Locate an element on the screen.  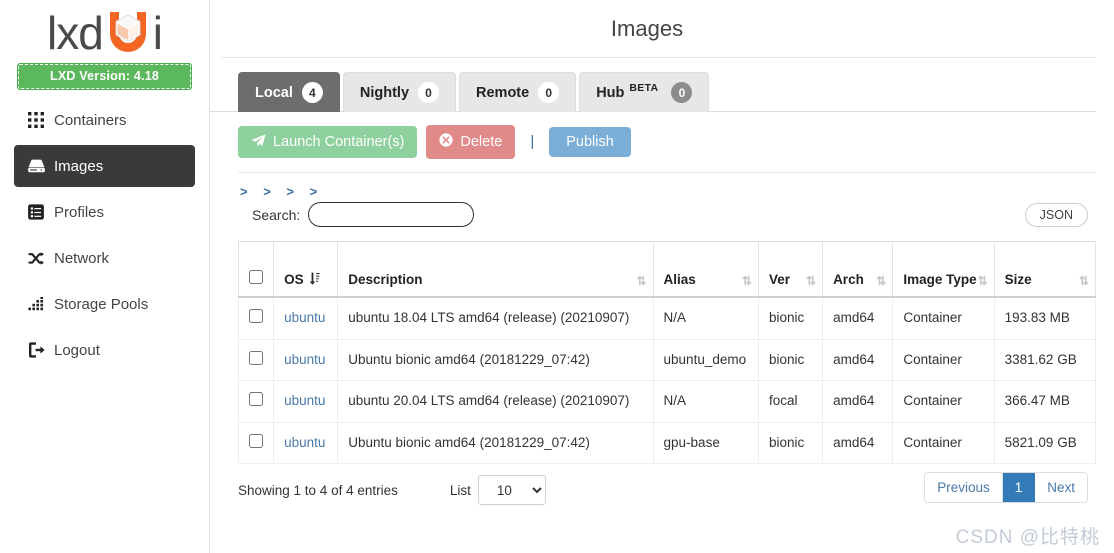
tab-local: Local 4 is located at coordinates (289, 92).